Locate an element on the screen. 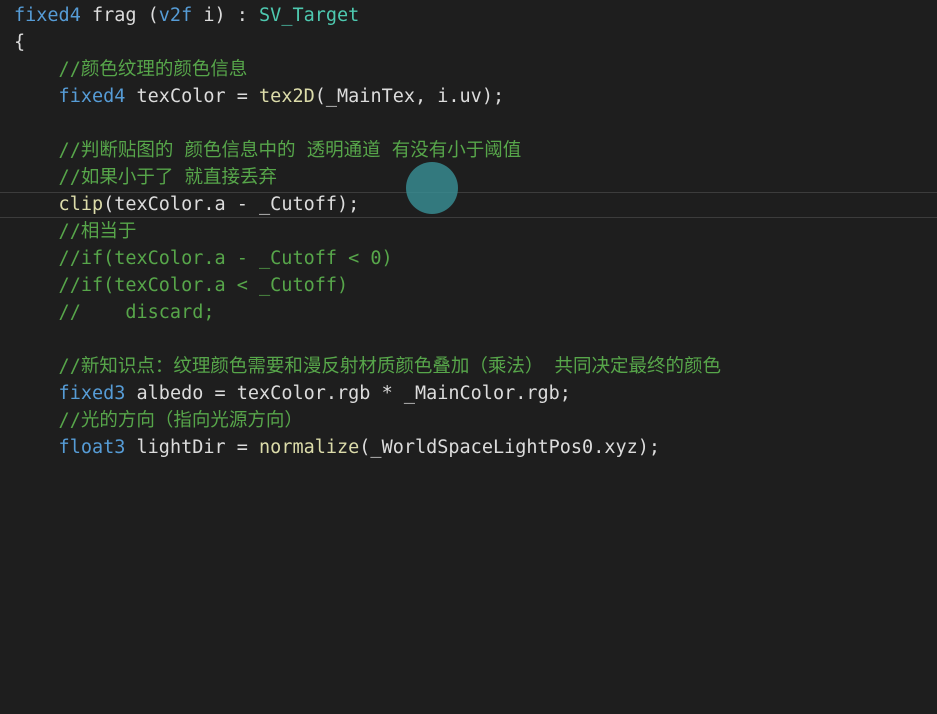 This screenshot has width=937, height=714. token-text: albedo = texColor.rgb * _MainColor.rgb; is located at coordinates (348, 393).